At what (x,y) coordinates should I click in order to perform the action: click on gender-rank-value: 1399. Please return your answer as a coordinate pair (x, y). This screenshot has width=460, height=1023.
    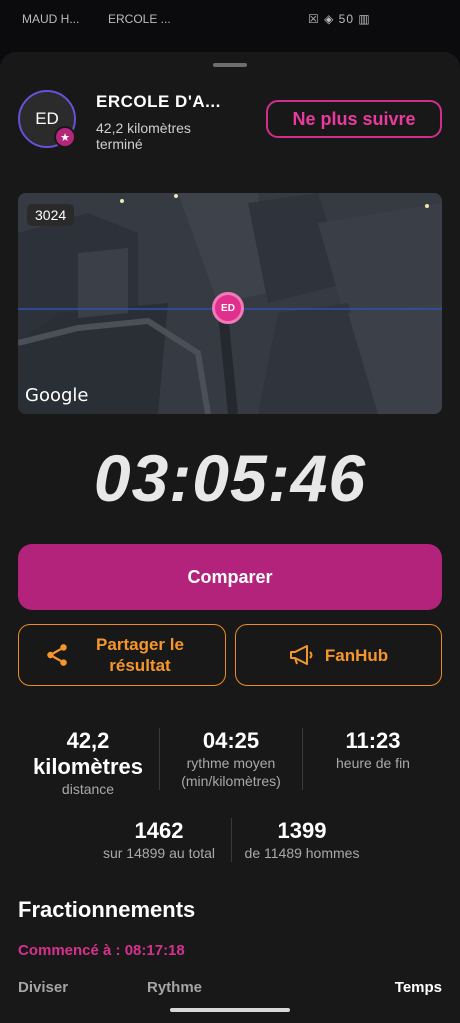
    Looking at the image, I should click on (302, 830).